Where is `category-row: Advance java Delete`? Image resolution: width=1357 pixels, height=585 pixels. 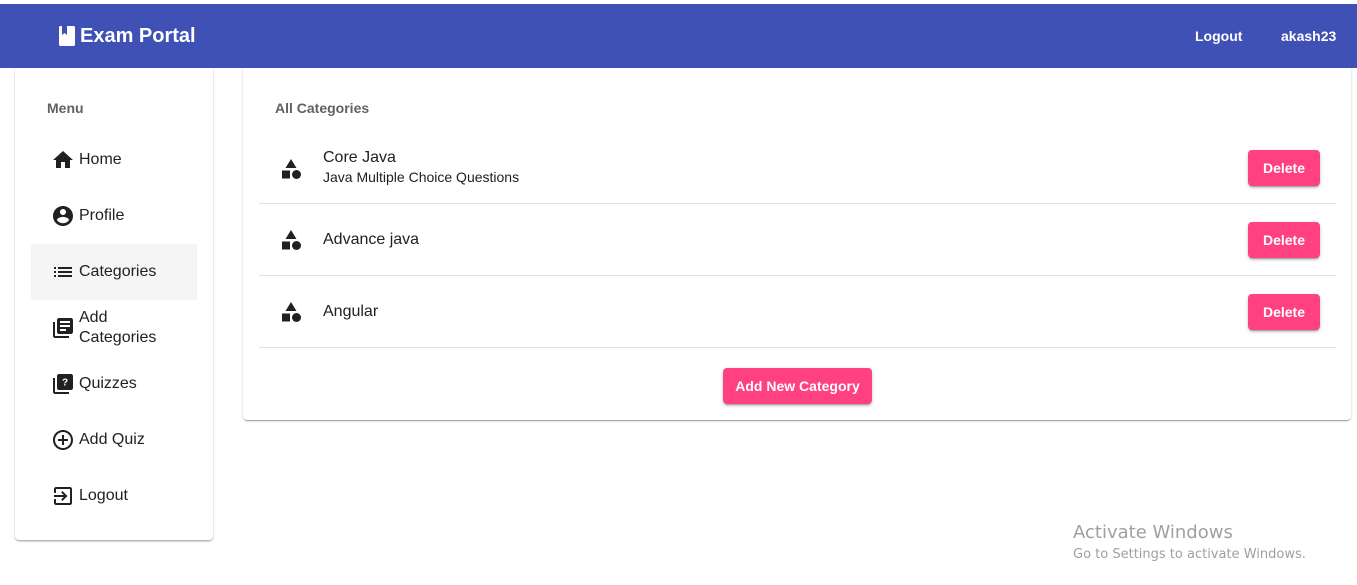 category-row: Advance java Delete is located at coordinates (797, 240).